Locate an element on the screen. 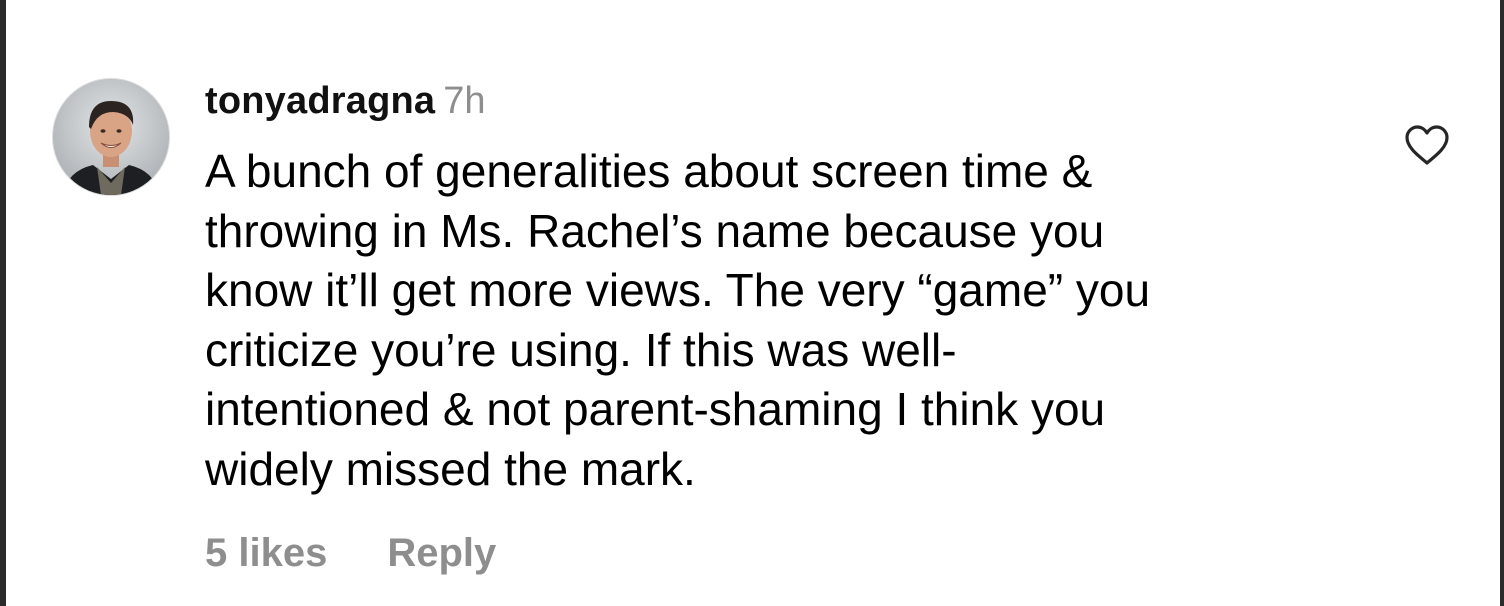 The image size is (1504, 606). user-avatar is located at coordinates (111, 137).